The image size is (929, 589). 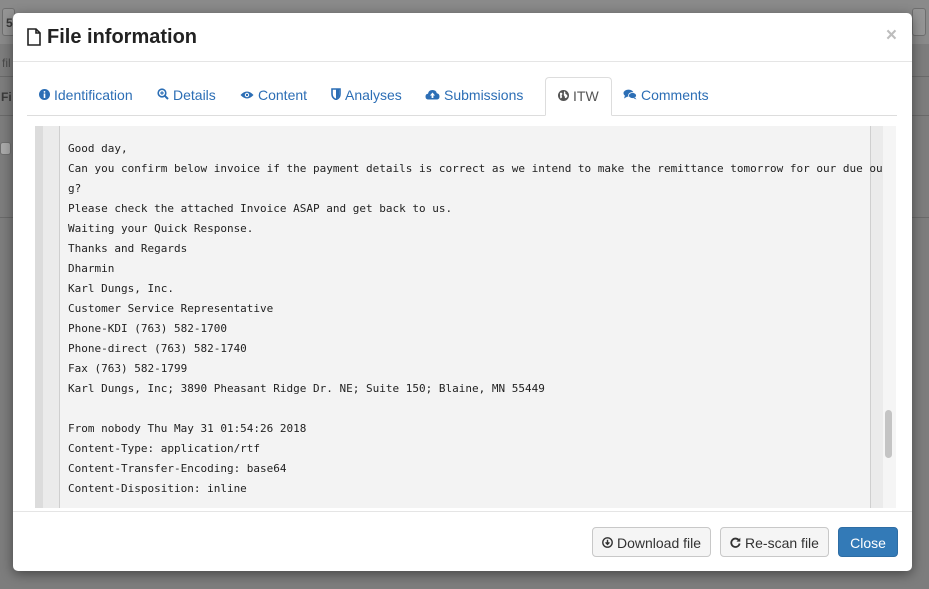 I want to click on tab-itw: ITW, so click(x=578, y=96).